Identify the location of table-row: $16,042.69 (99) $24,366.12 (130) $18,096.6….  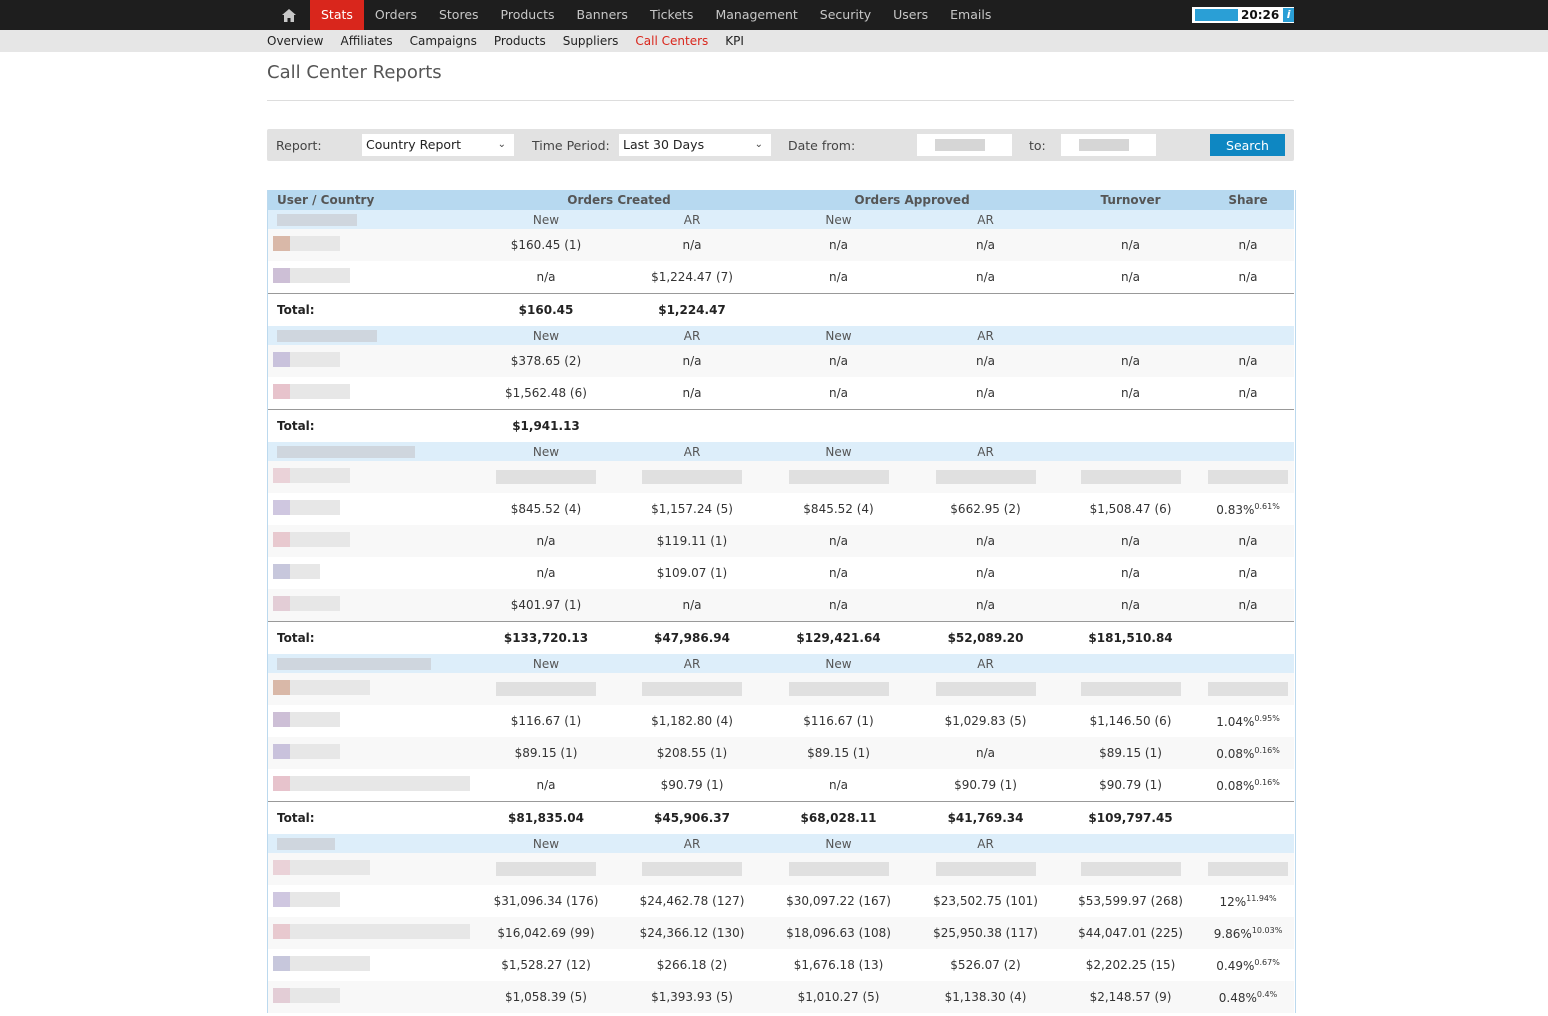
(781, 933).